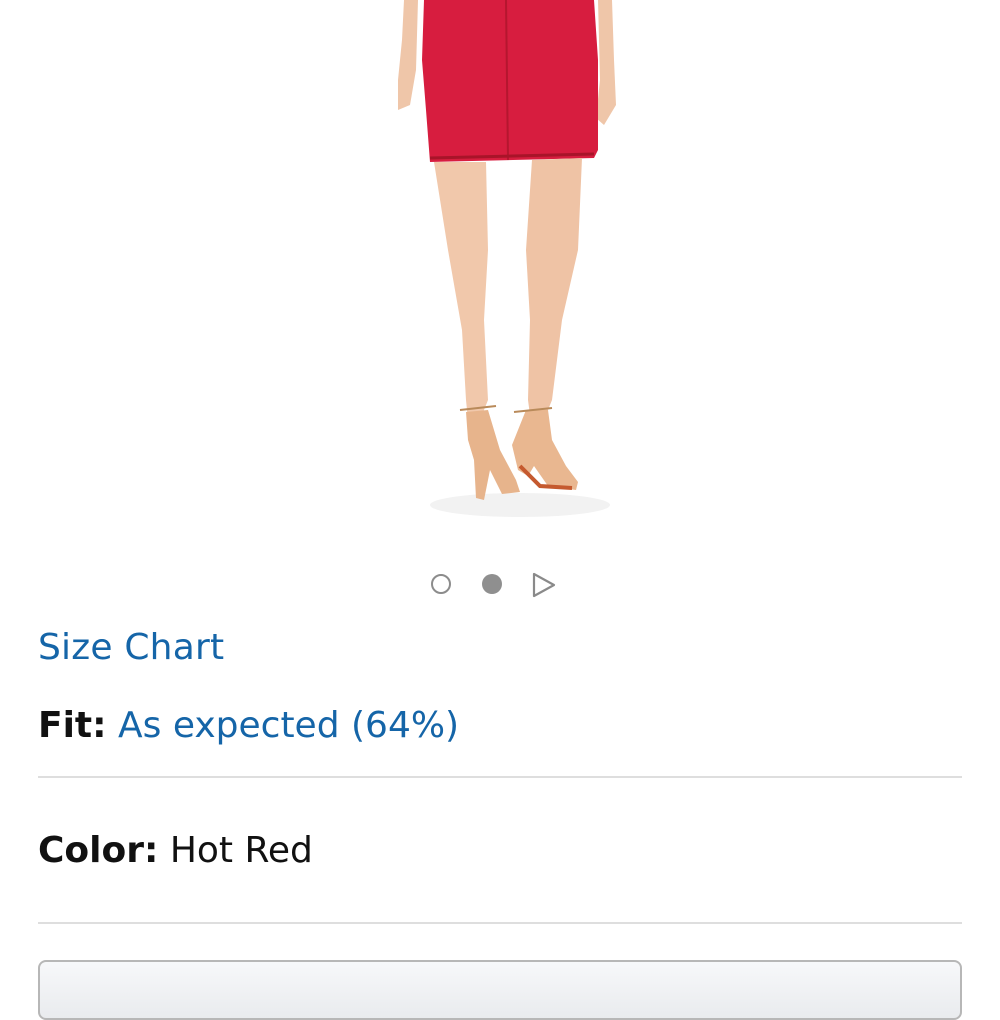 This screenshot has width=1000, height=1020. What do you see at coordinates (288, 725) in the screenshot?
I see `fit-value-link: As expected (64%)` at bounding box center [288, 725].